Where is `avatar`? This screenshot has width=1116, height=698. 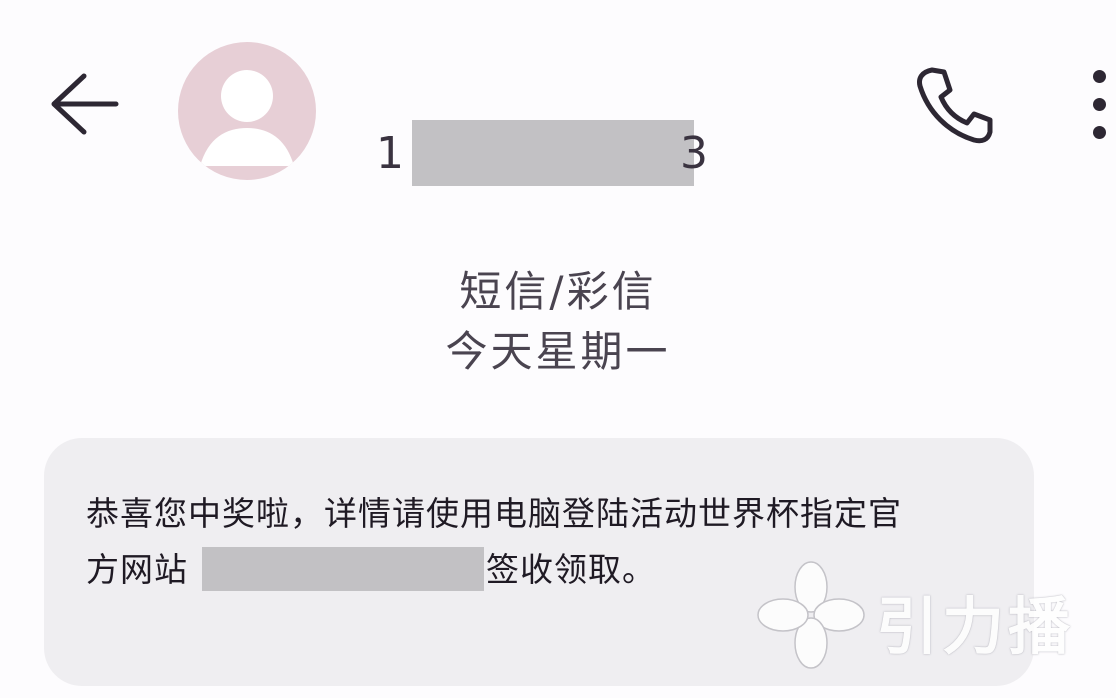
avatar is located at coordinates (247, 111).